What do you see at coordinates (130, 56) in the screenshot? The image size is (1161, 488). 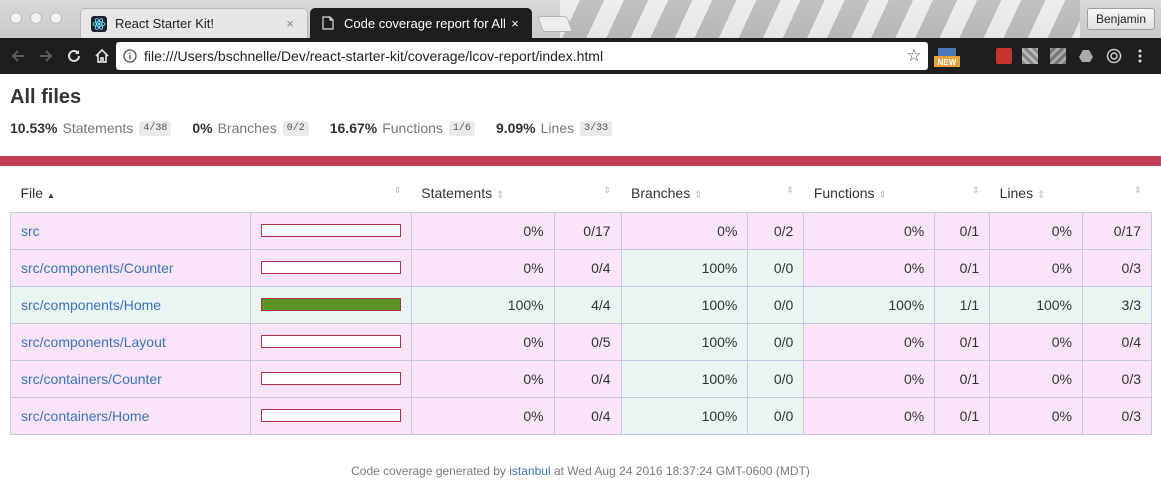 I see `info-icon` at bounding box center [130, 56].